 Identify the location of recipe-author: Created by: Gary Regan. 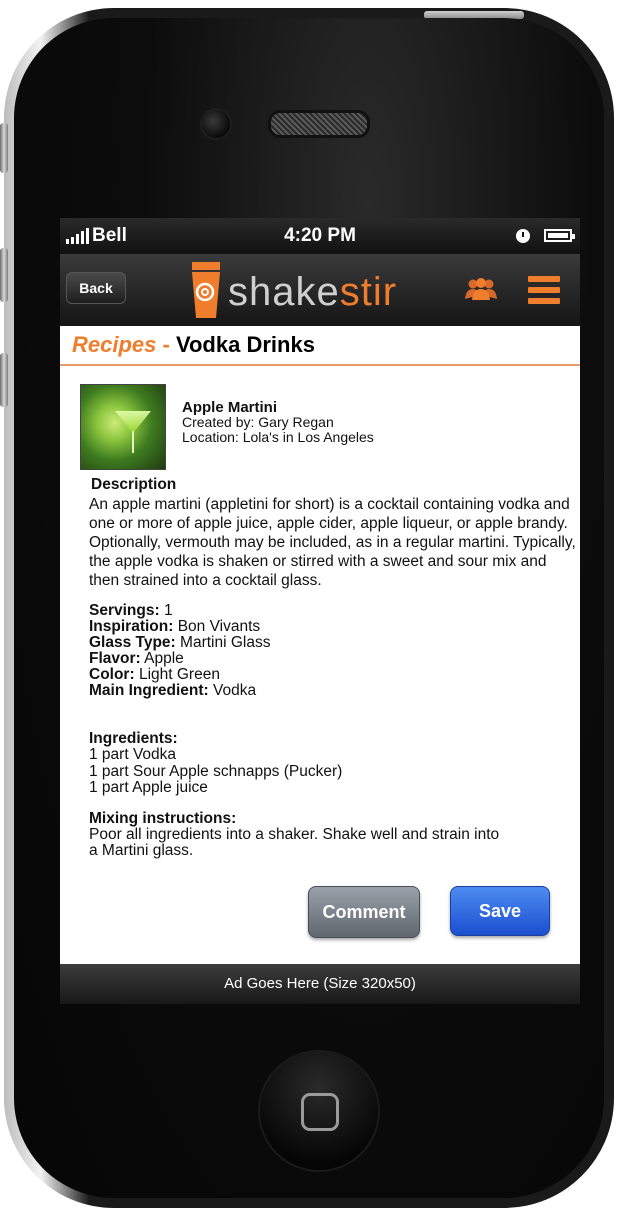
(258, 422).